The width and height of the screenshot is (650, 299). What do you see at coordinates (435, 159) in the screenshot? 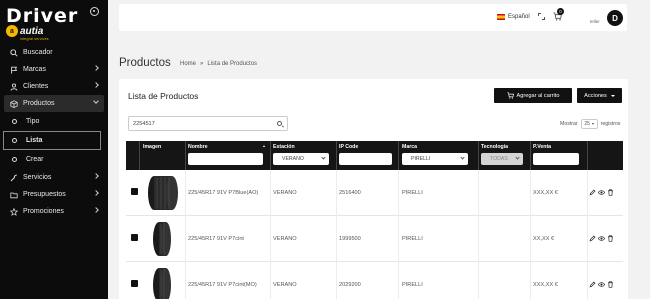
I see `filter-marca-select: PIRELLI` at bounding box center [435, 159].